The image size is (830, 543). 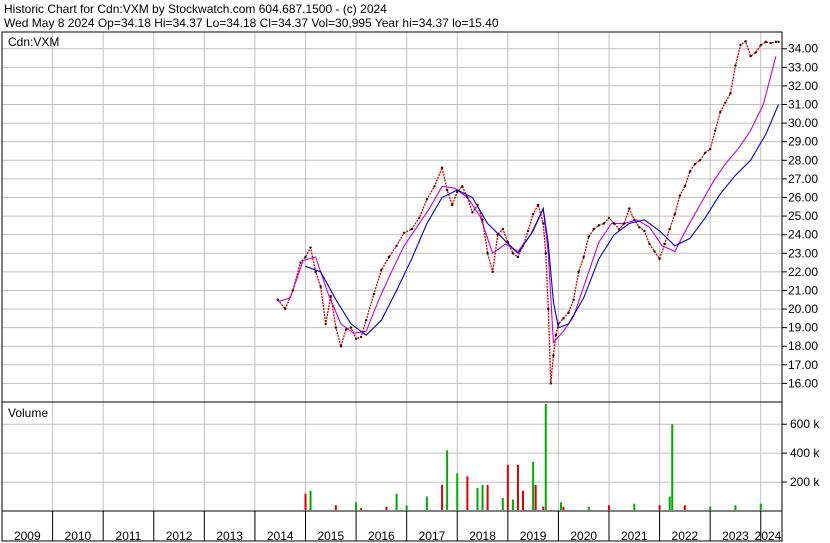 I want to click on price-y-tick-label: 22.00, so click(x=803, y=272).